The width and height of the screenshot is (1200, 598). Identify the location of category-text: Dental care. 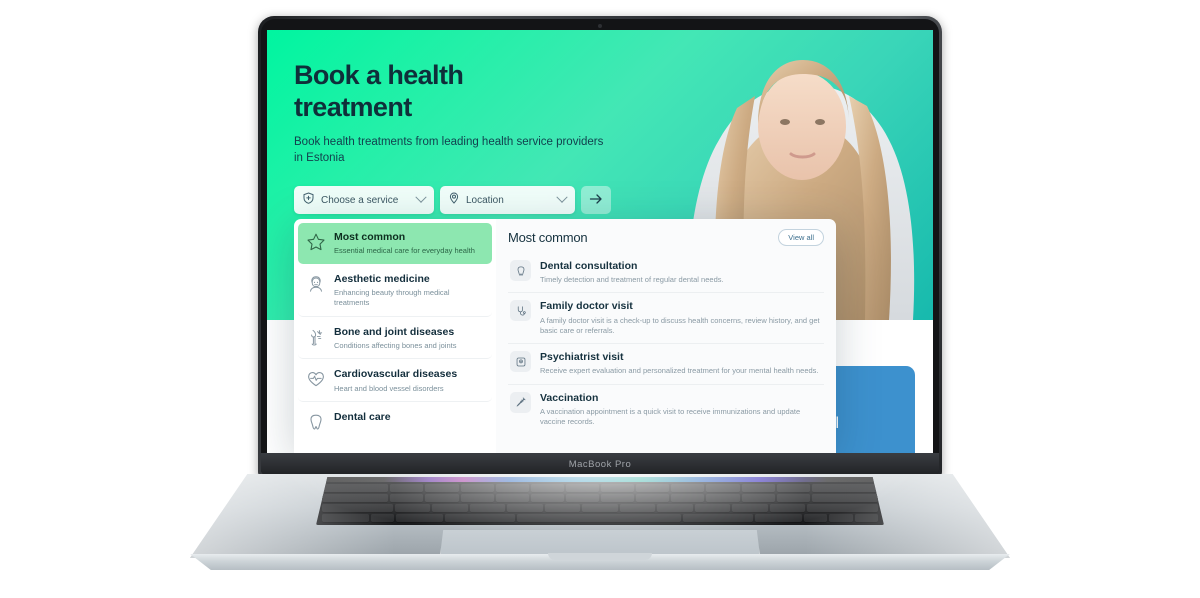
(362, 418).